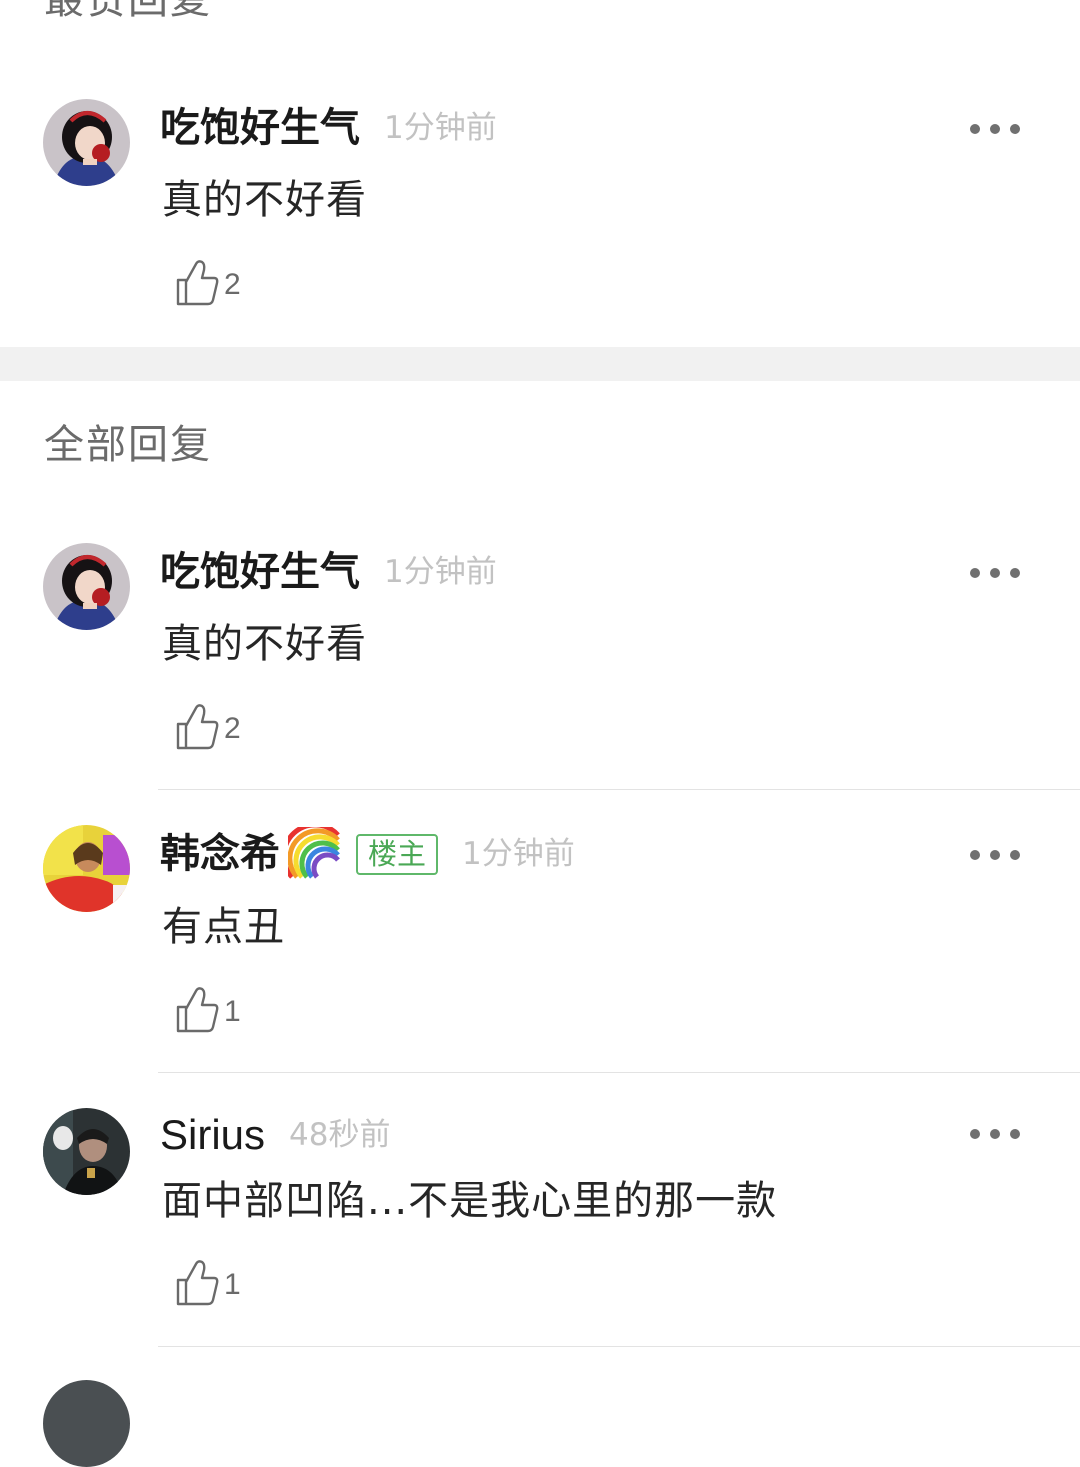  Describe the element at coordinates (212, 1135) in the screenshot. I see `username: Sirius` at that location.